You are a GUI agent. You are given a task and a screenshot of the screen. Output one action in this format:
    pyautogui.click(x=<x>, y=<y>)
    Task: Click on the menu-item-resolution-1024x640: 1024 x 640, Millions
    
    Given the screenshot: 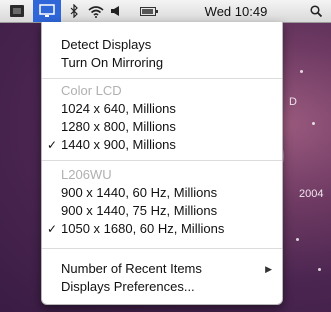 What is the action you would take?
    pyautogui.click(x=162, y=109)
    